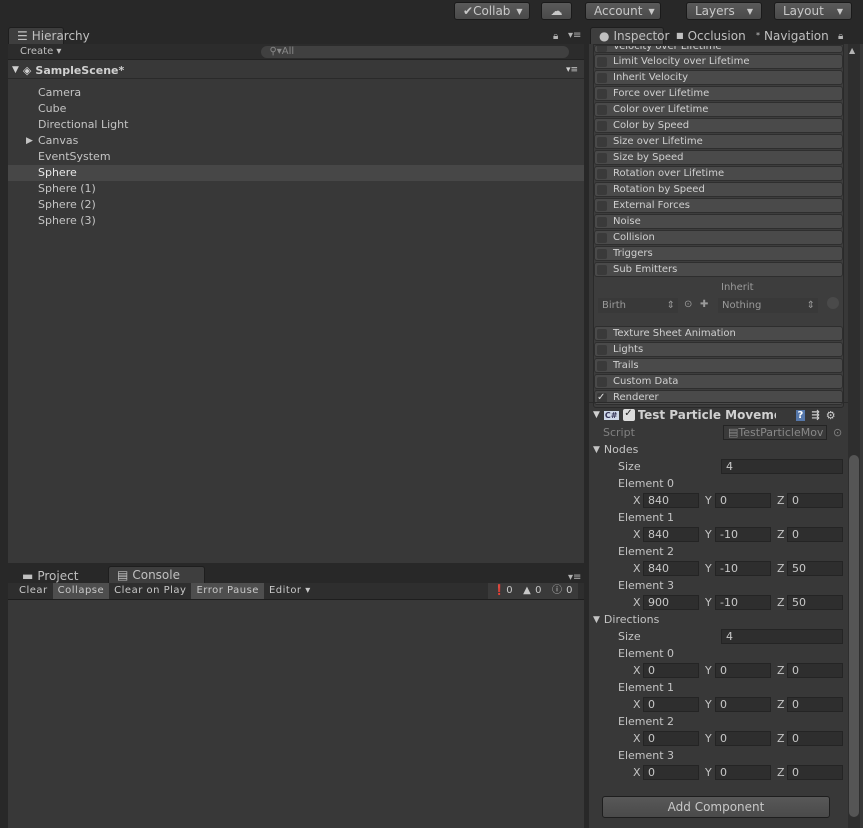 This screenshot has width=863, height=828. What do you see at coordinates (81, 591) in the screenshot?
I see `collapse-button: Collapse` at bounding box center [81, 591].